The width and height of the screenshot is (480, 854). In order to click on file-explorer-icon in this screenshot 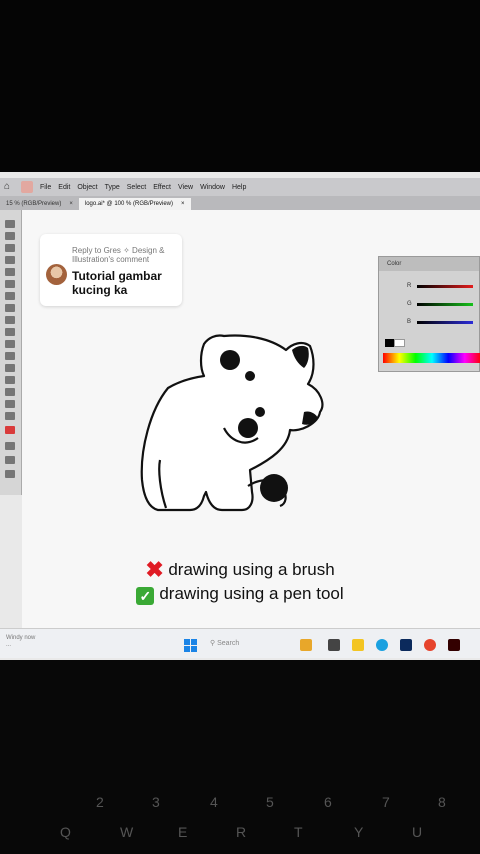, I will do `click(358, 645)`.